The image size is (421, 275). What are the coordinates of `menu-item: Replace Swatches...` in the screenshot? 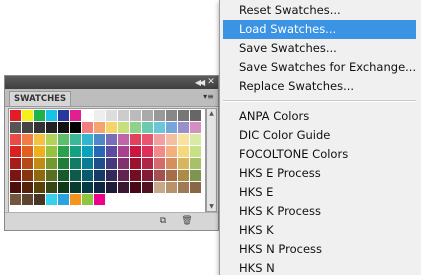 It's located at (319, 86).